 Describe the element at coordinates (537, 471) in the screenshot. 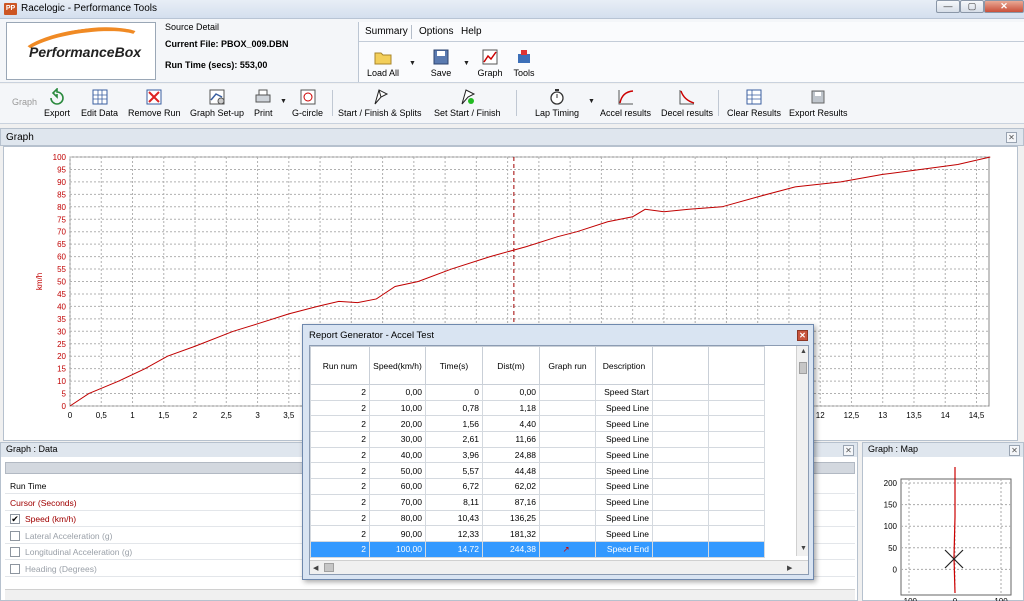

I see `table-row: 2 50,00 5,57 44,48 Speed Line` at that location.